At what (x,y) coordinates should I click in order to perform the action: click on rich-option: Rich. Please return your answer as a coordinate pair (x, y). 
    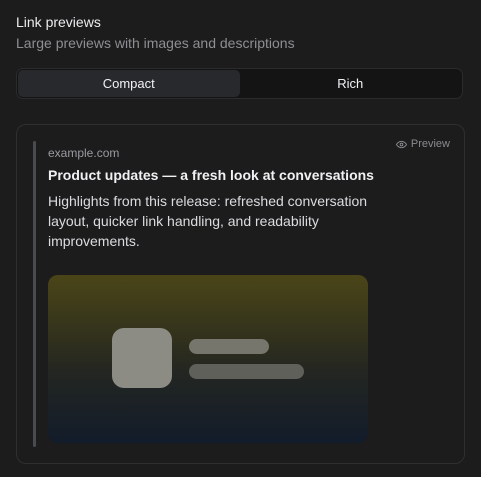
    Looking at the image, I should click on (351, 83).